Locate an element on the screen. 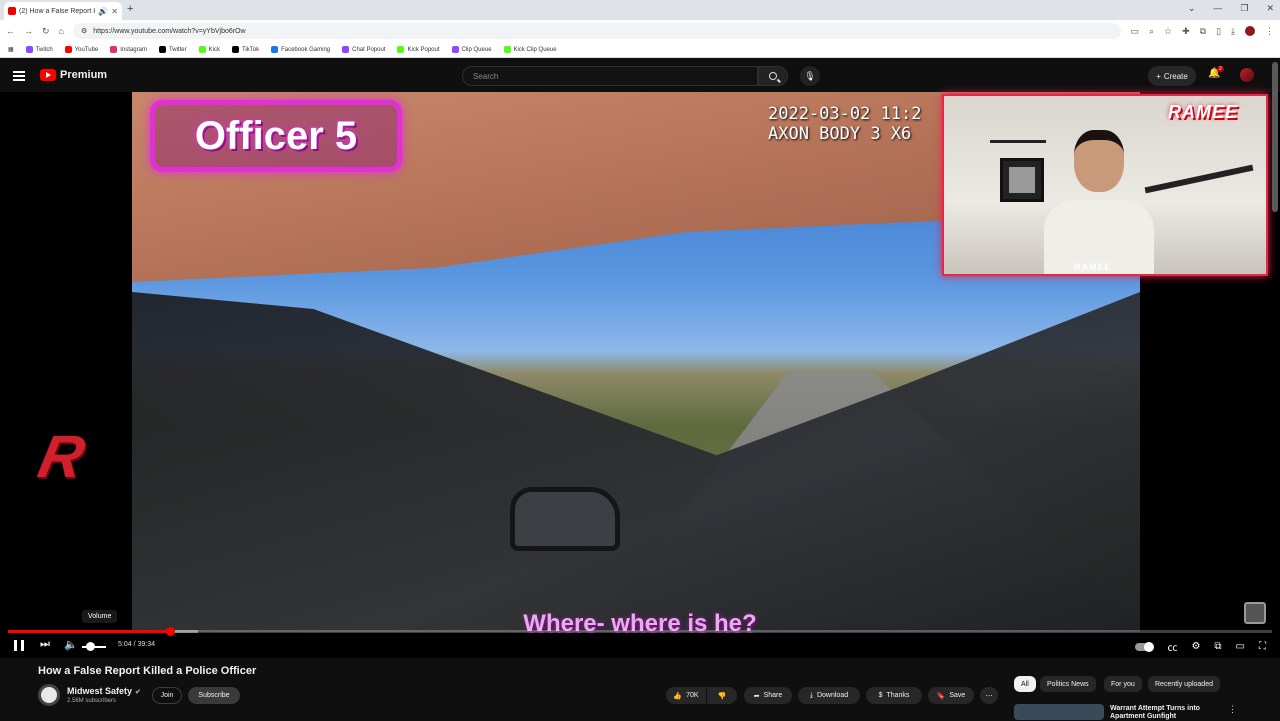 The image size is (1280, 721). chip-all: All is located at coordinates (1025, 684).